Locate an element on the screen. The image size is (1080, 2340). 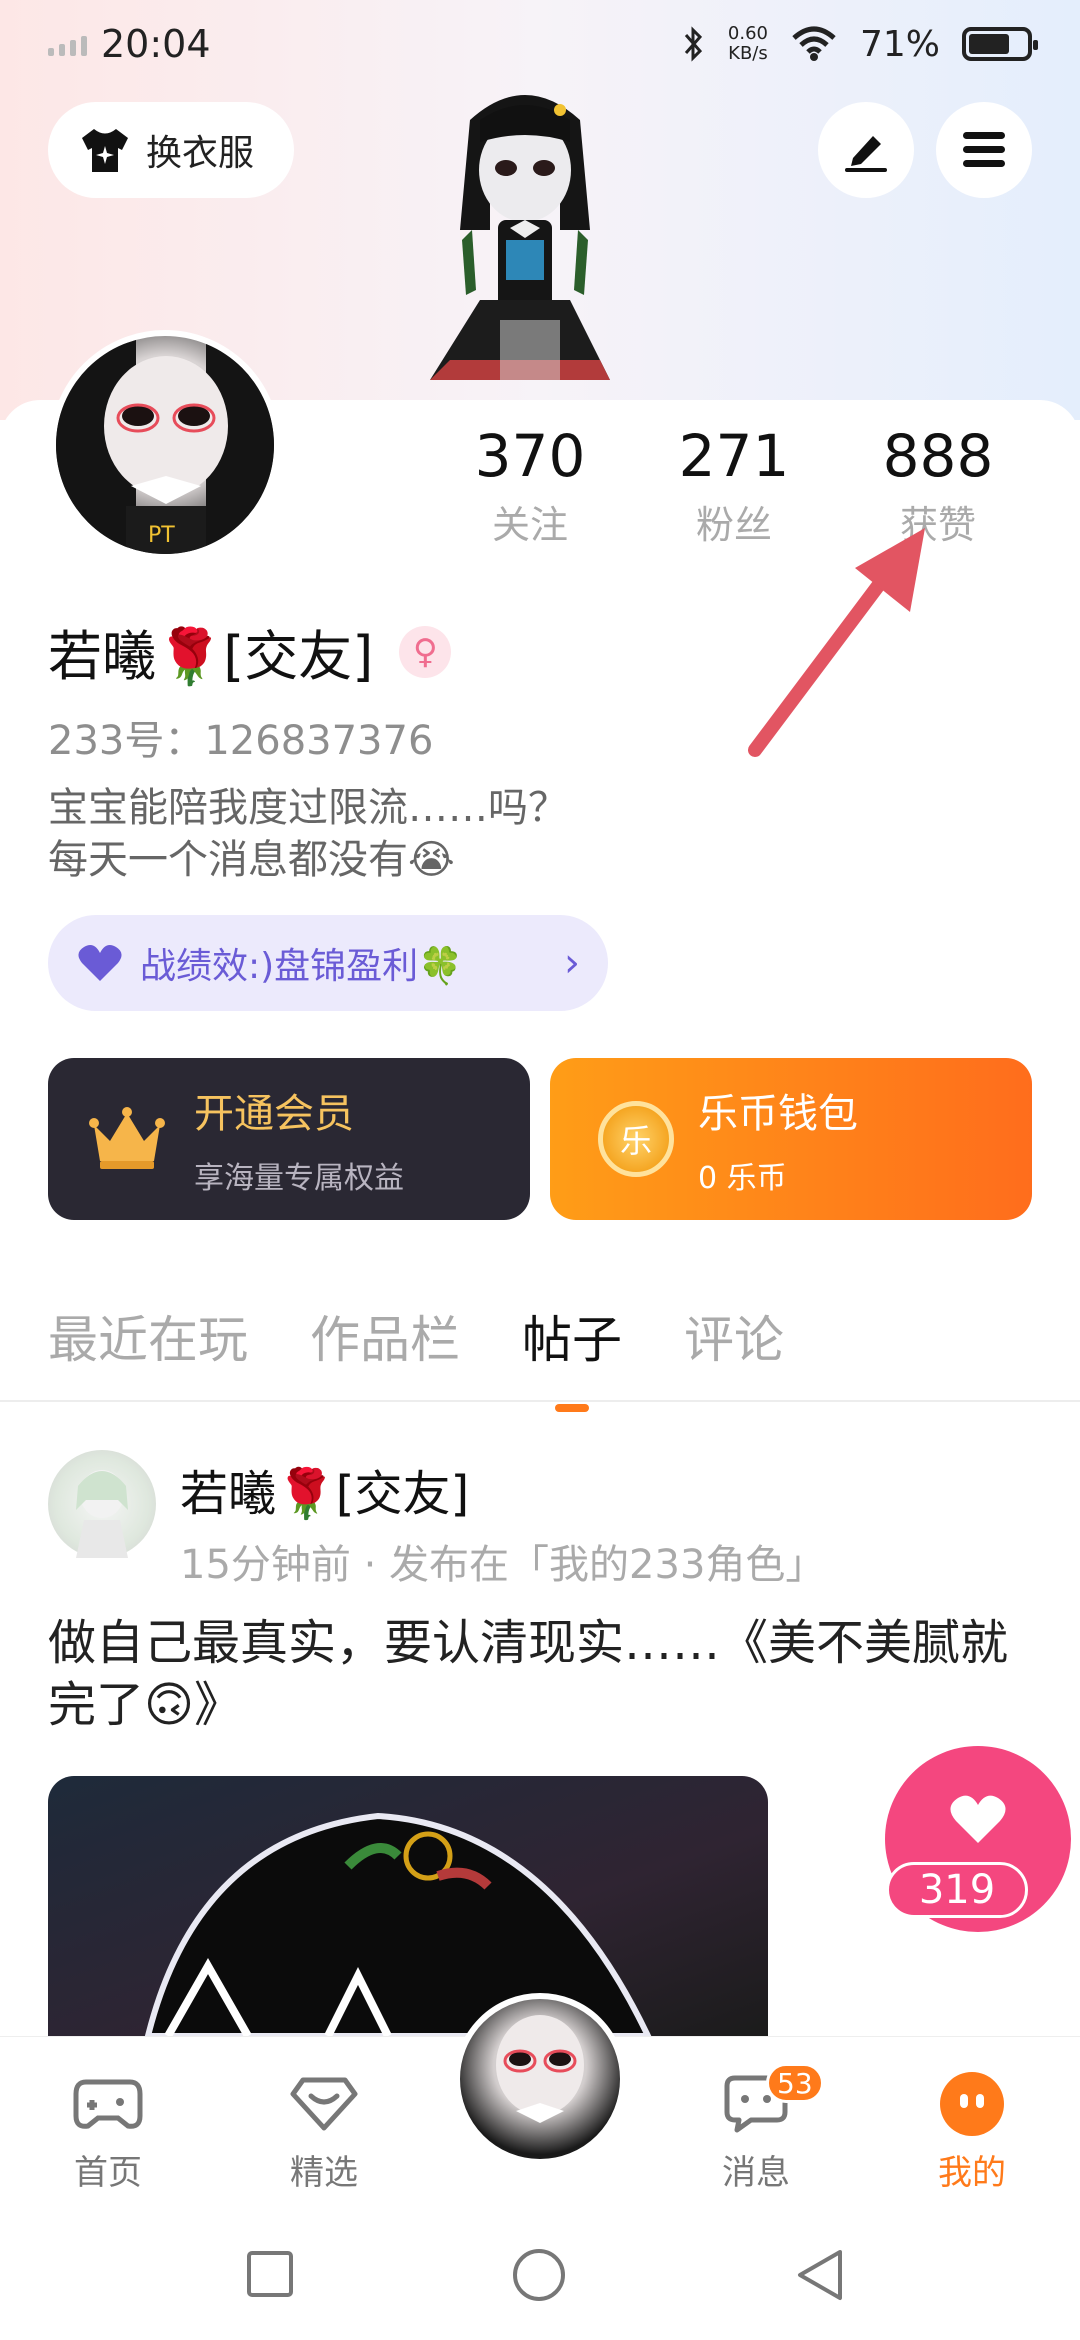
bottom-nav: 首页 精选 53 消息 我的 is located at coordinates (540, 2101).